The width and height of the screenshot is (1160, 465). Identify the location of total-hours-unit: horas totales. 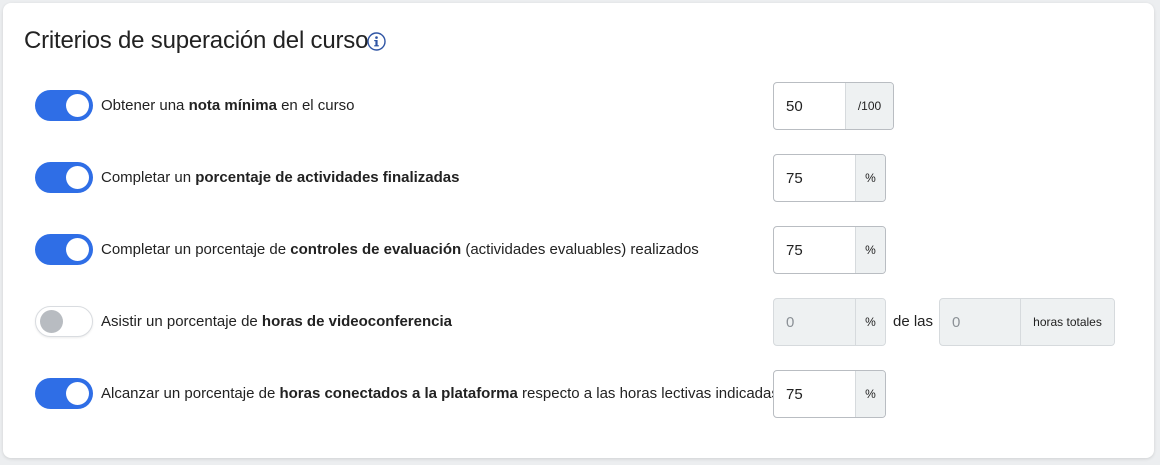
(1067, 322).